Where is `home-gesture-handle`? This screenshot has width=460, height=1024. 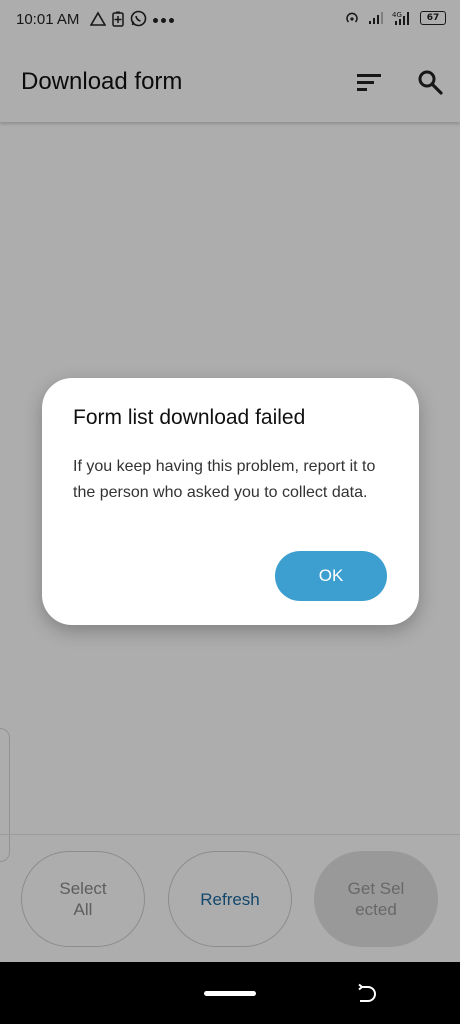 home-gesture-handle is located at coordinates (230, 993).